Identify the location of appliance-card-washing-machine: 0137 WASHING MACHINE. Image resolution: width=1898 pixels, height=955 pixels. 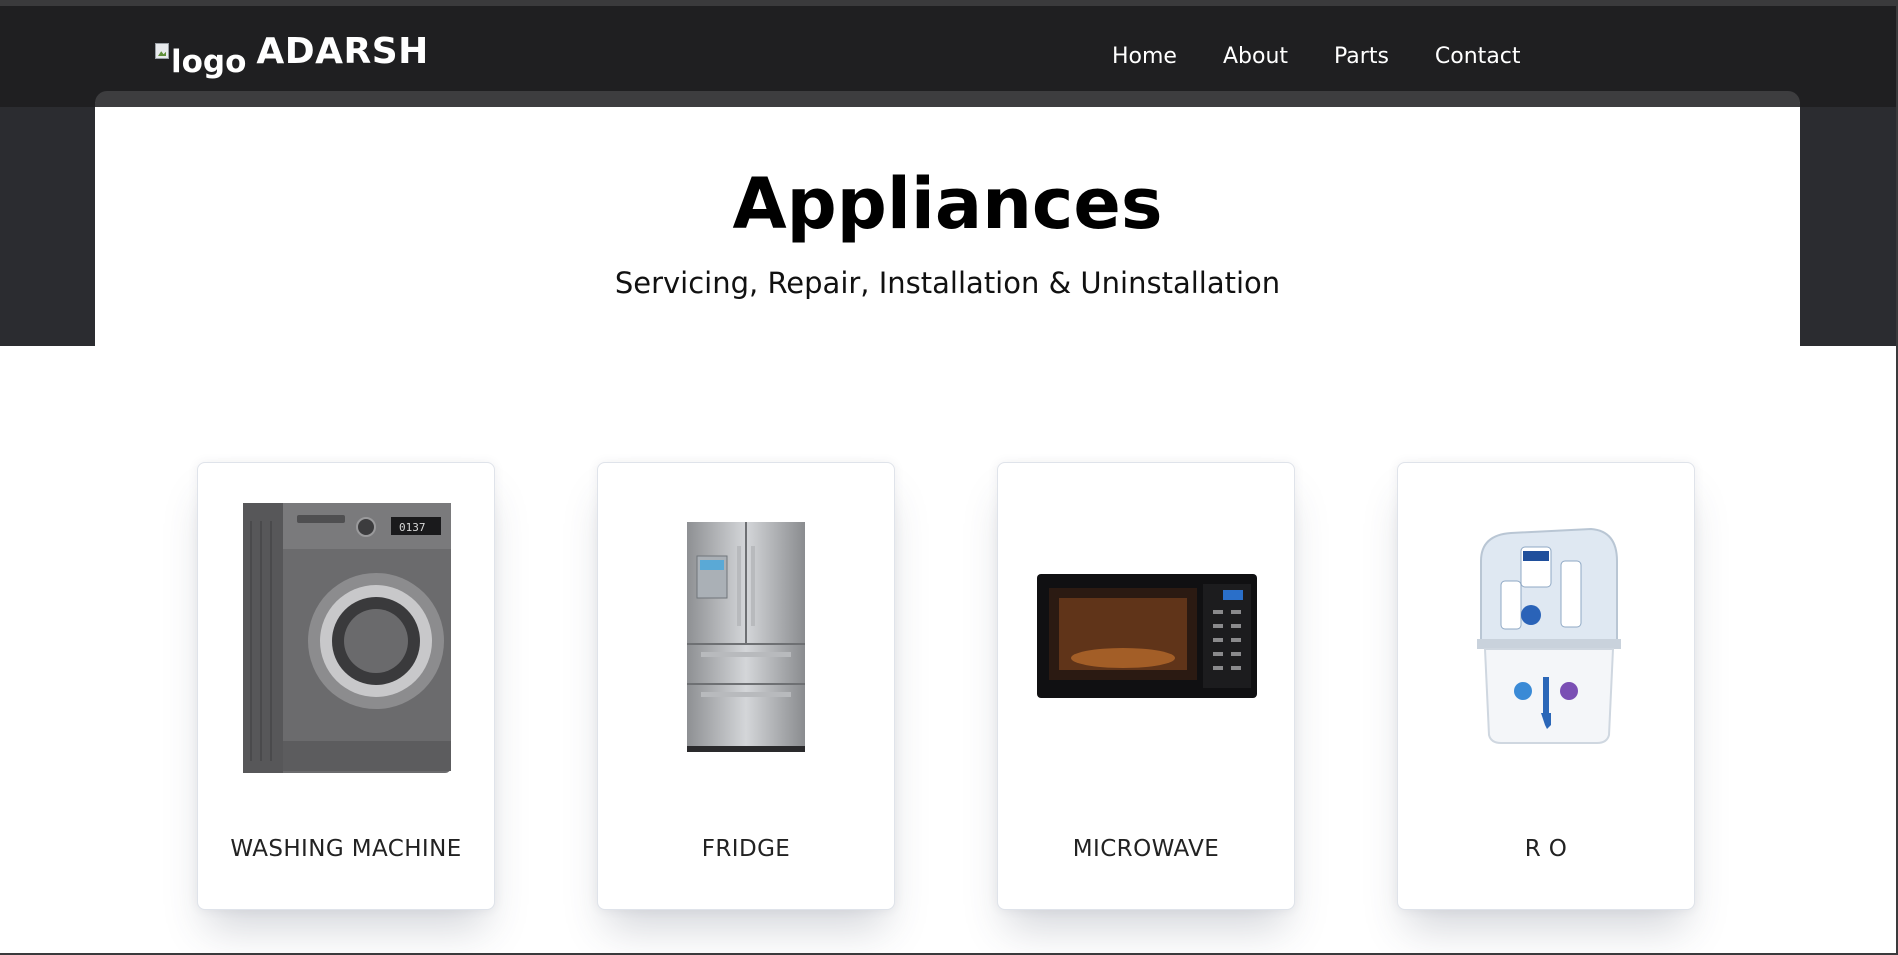
(346, 686).